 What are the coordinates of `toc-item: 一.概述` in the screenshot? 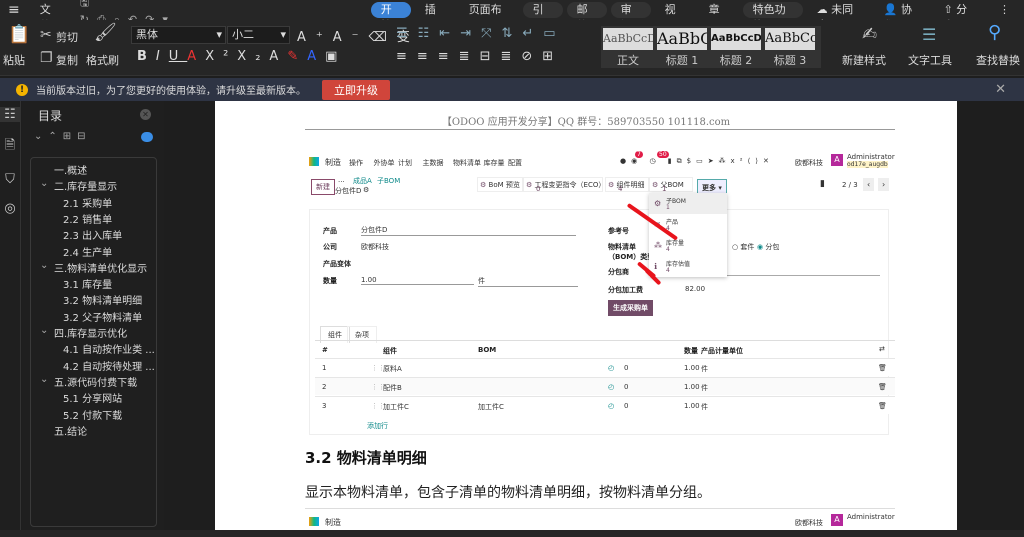 It's located at (70, 169).